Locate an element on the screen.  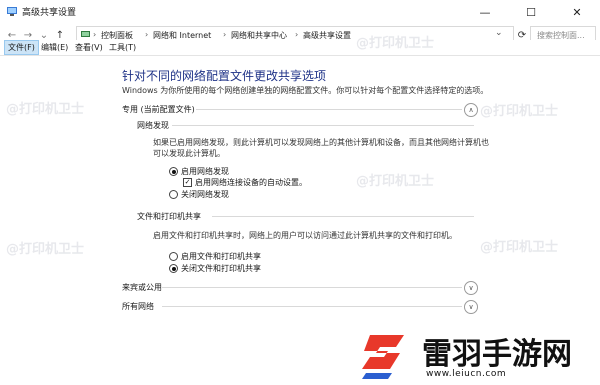
option-file-sharing-off: 关闭文件和打印机共享 is located at coordinates (221, 268).